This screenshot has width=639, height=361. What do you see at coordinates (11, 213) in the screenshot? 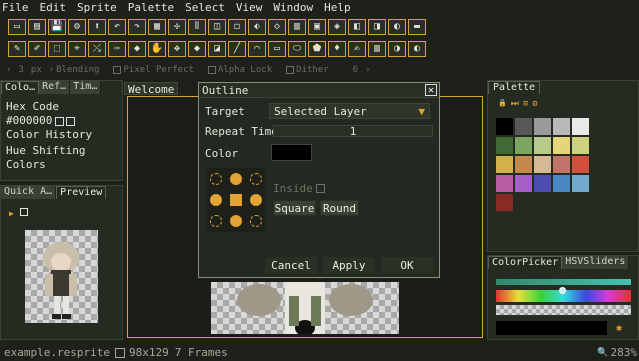
I see `play-icon: ▶` at bounding box center [11, 213].